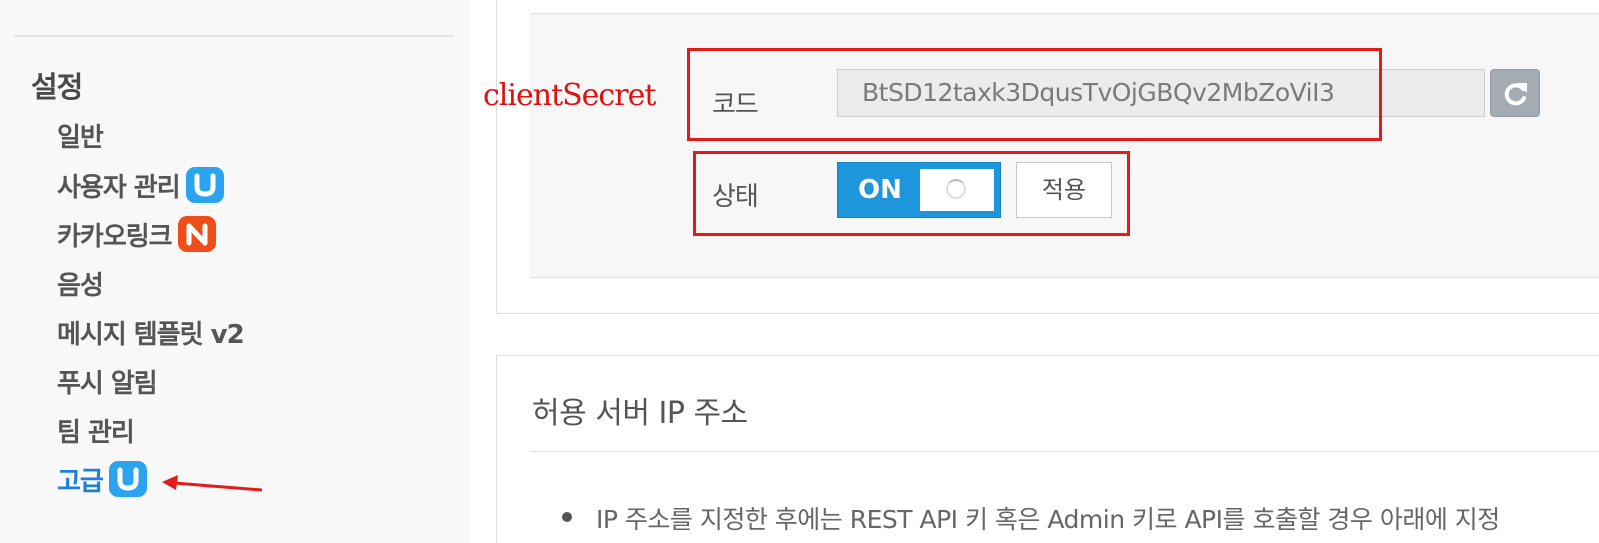  I want to click on sidebar-item-label: 메시지 템플릿 v2, so click(151, 334).